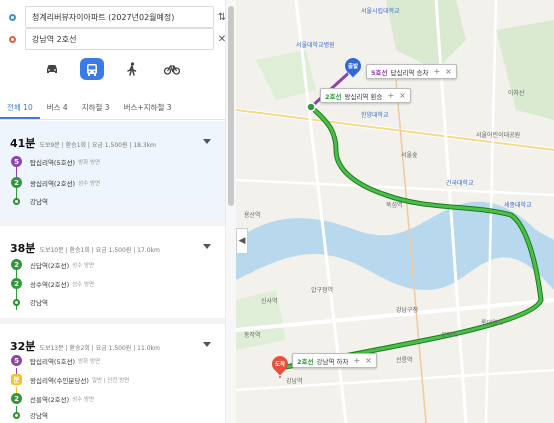 This screenshot has height=423, width=554. What do you see at coordinates (407, 310) in the screenshot?
I see `map-label: 강남구청` at bounding box center [407, 310].